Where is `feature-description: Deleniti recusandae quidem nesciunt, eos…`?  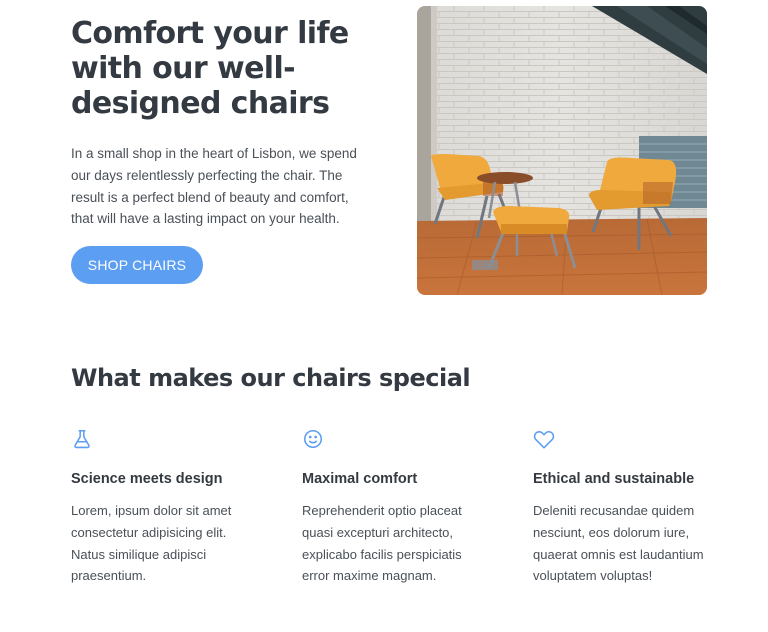
feature-description: Deleniti recusandae quidem nesciunt, eos… is located at coordinates (618, 543).